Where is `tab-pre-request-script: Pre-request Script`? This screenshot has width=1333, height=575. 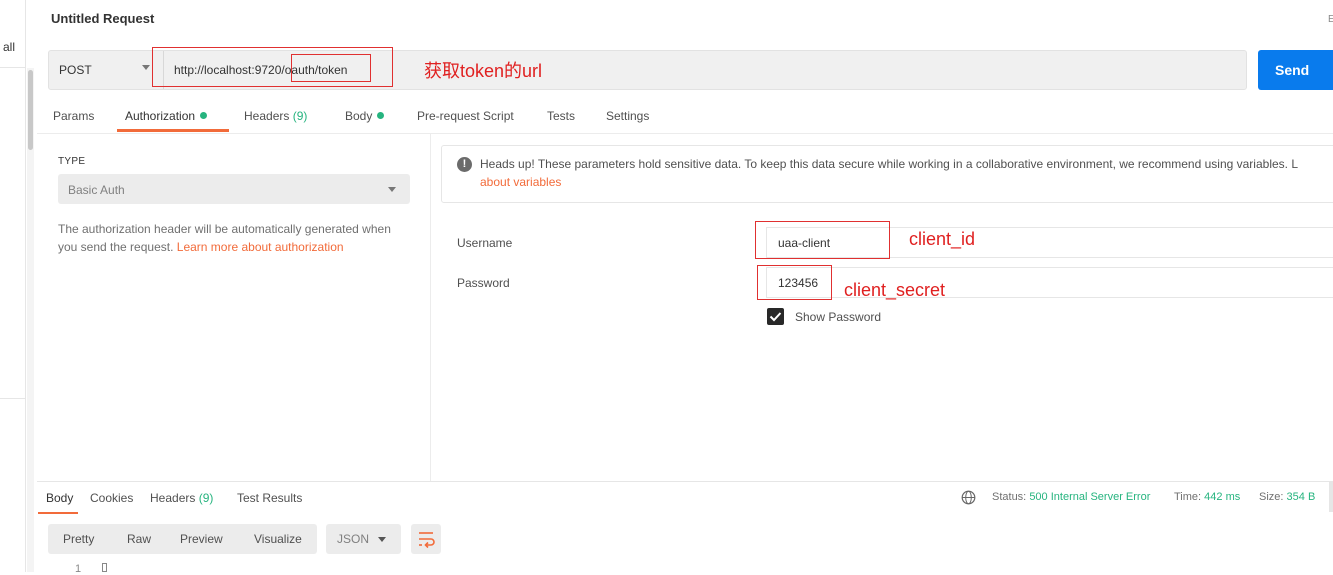
tab-pre-request-script: Pre-request Script is located at coordinates (465, 116).